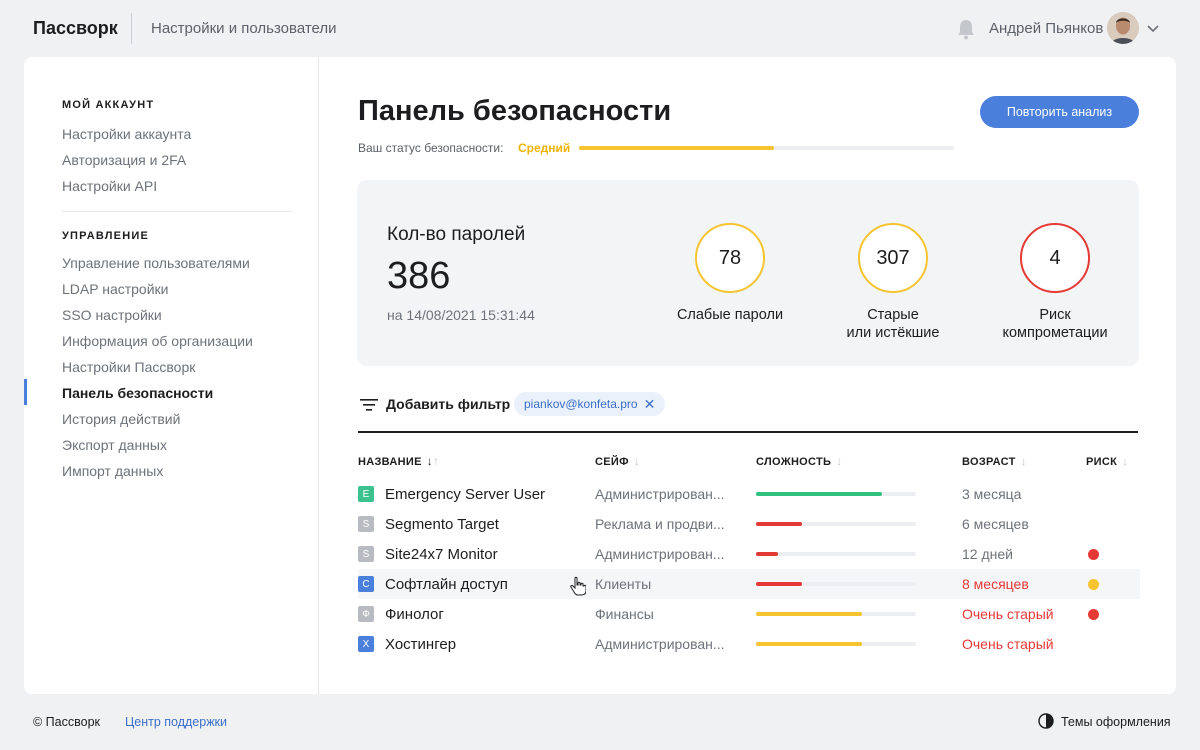 The image size is (1200, 750). I want to click on sidebar-item-import: Импорт данных, so click(112, 471).